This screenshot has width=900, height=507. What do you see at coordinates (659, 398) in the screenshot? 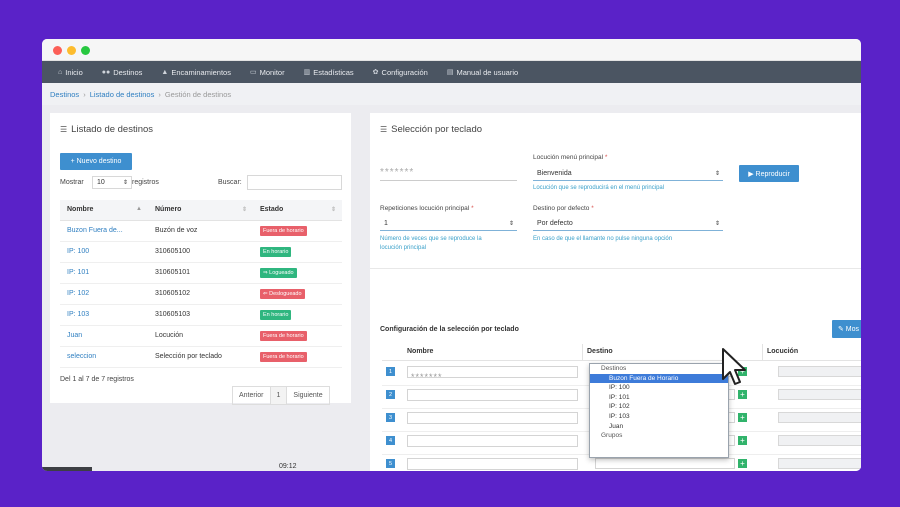
I see `dropdown-option: IP: 101` at bounding box center [659, 398].